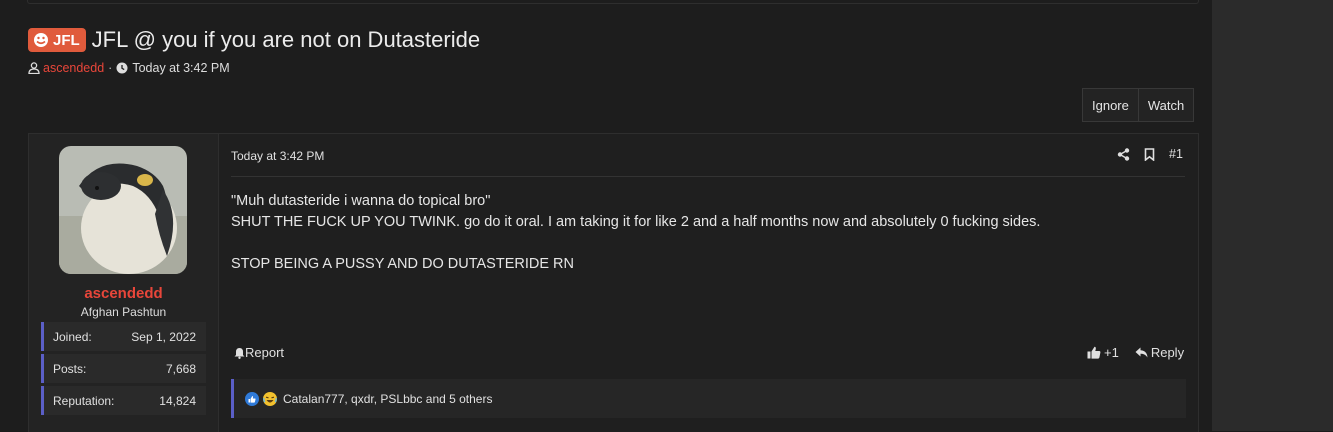 This screenshot has width=1333, height=432. Describe the element at coordinates (34, 68) in the screenshot. I see `user-icon` at that location.